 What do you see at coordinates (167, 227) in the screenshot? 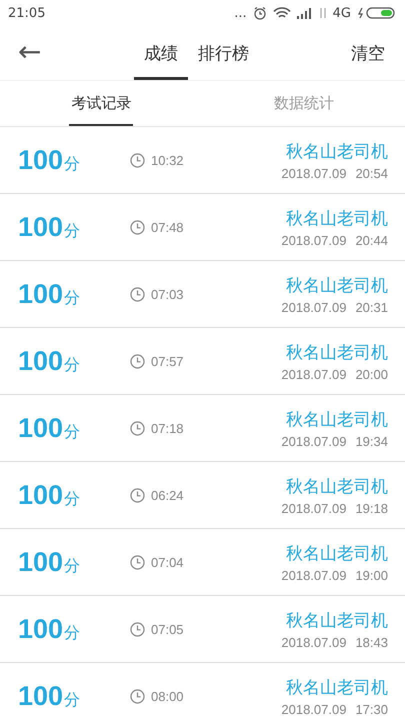
I see `exam-duration: 07:48` at bounding box center [167, 227].